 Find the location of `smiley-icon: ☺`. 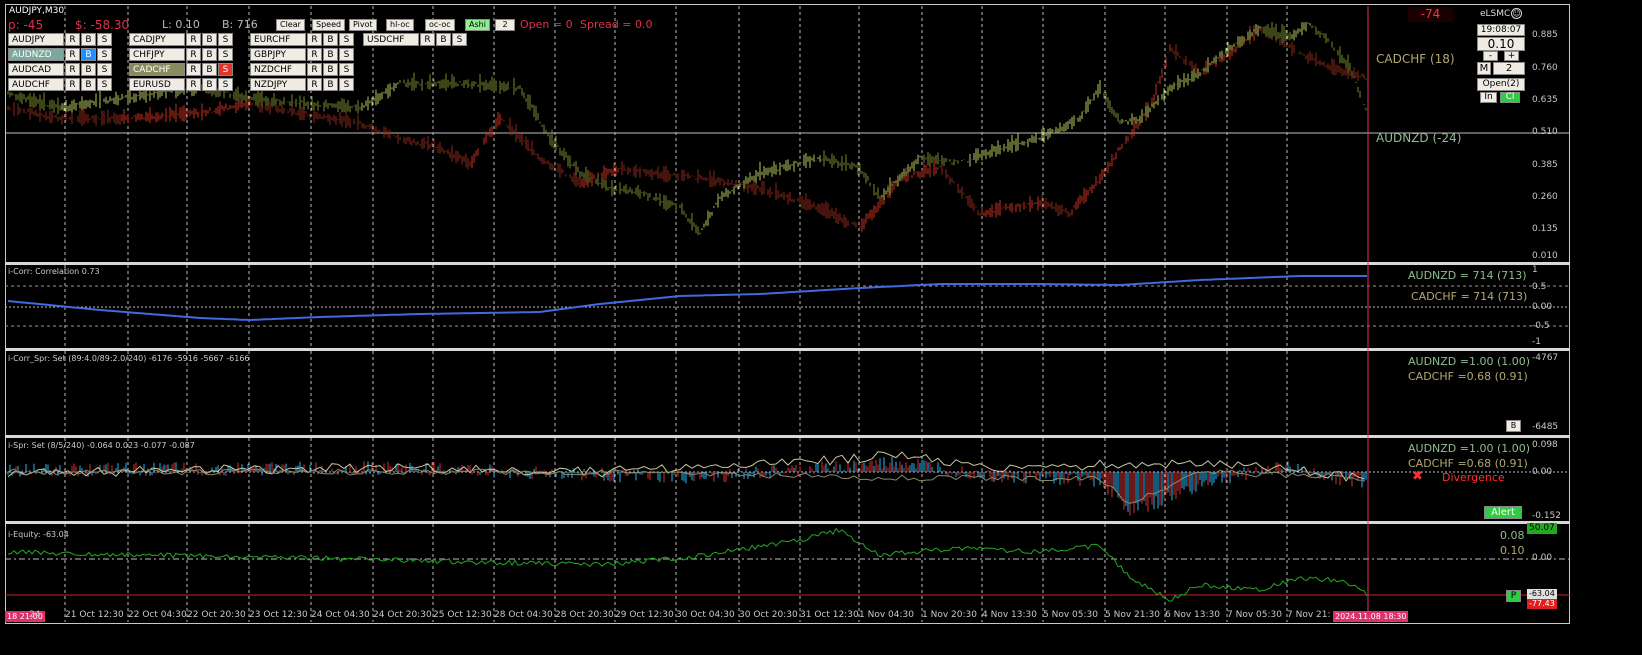

smiley-icon: ☺ is located at coordinates (1516, 13).